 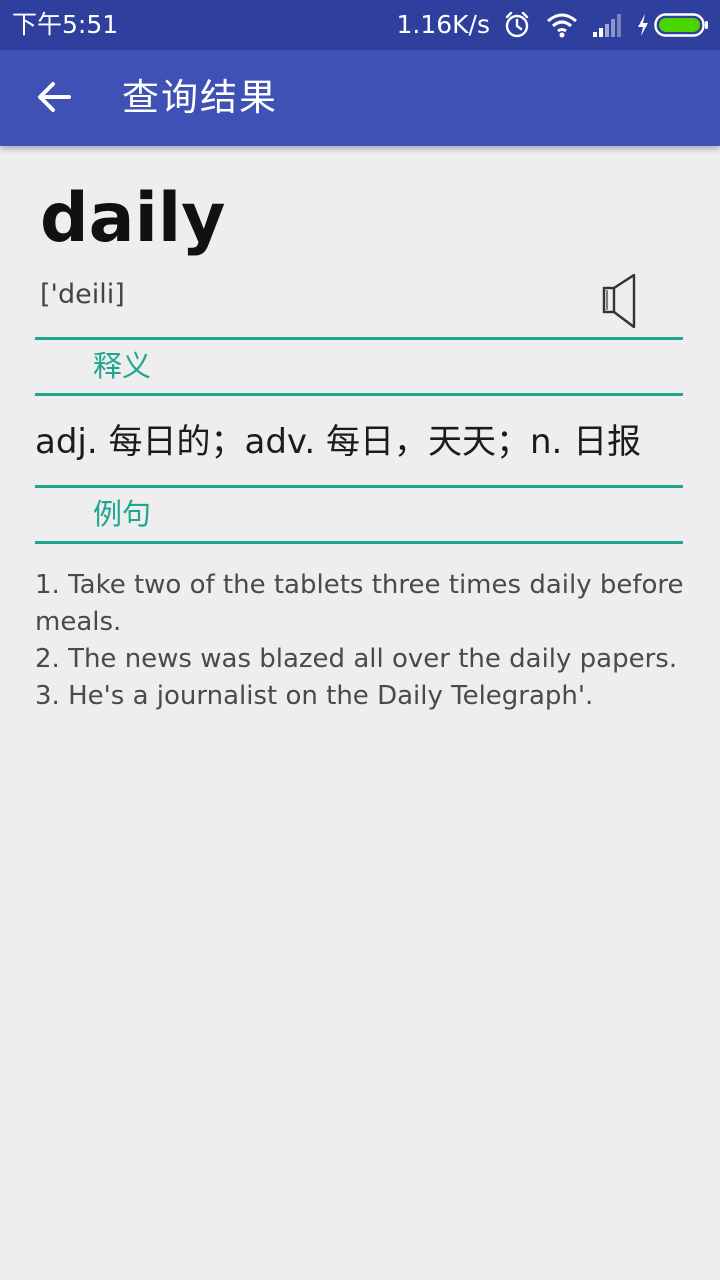 I want to click on status-indicators: 1.16K/s, so click(x=553, y=25).